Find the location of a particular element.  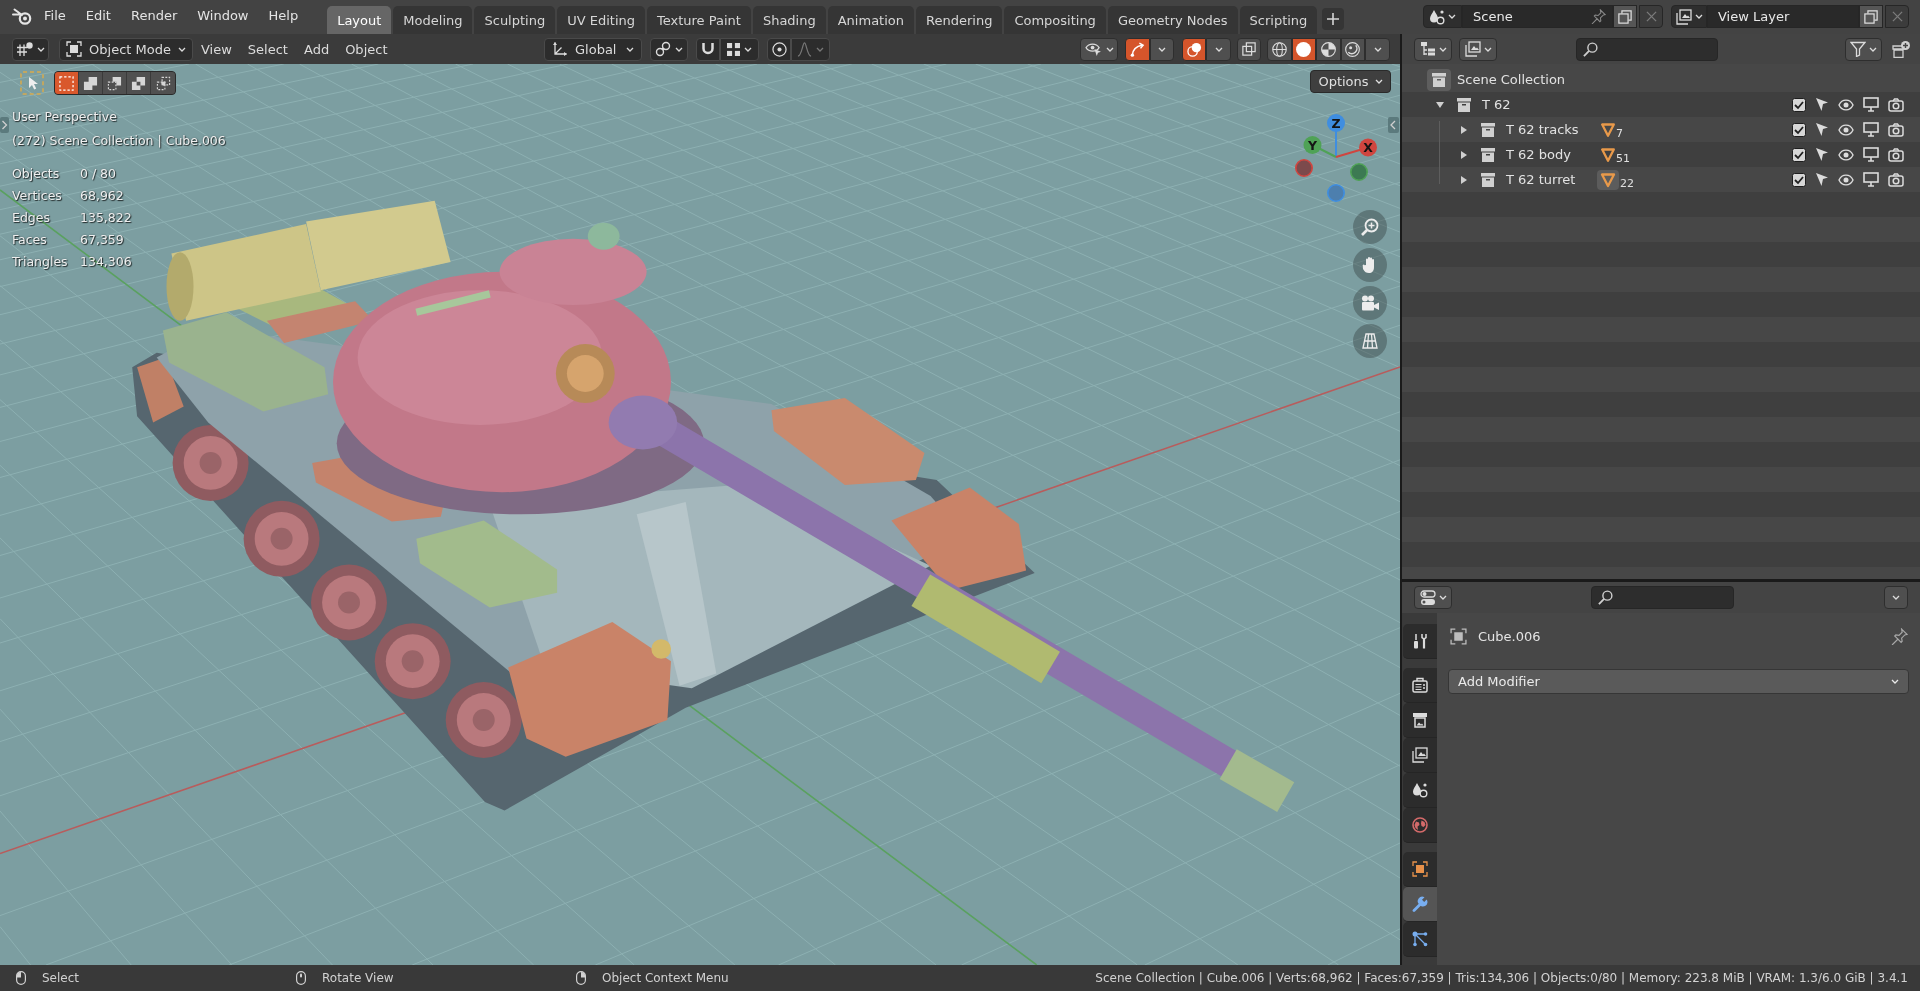

snap-target-dropdown is located at coordinates (739, 49).